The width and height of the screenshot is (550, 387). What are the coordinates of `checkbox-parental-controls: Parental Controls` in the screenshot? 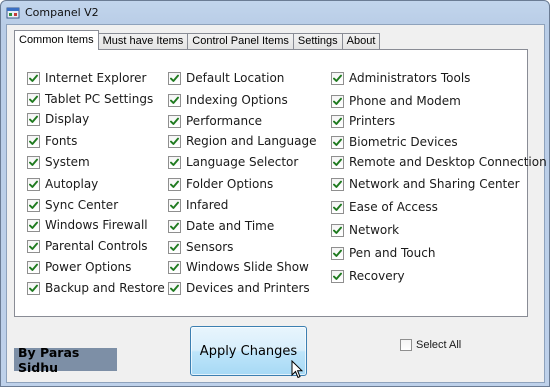 It's located at (87, 246).